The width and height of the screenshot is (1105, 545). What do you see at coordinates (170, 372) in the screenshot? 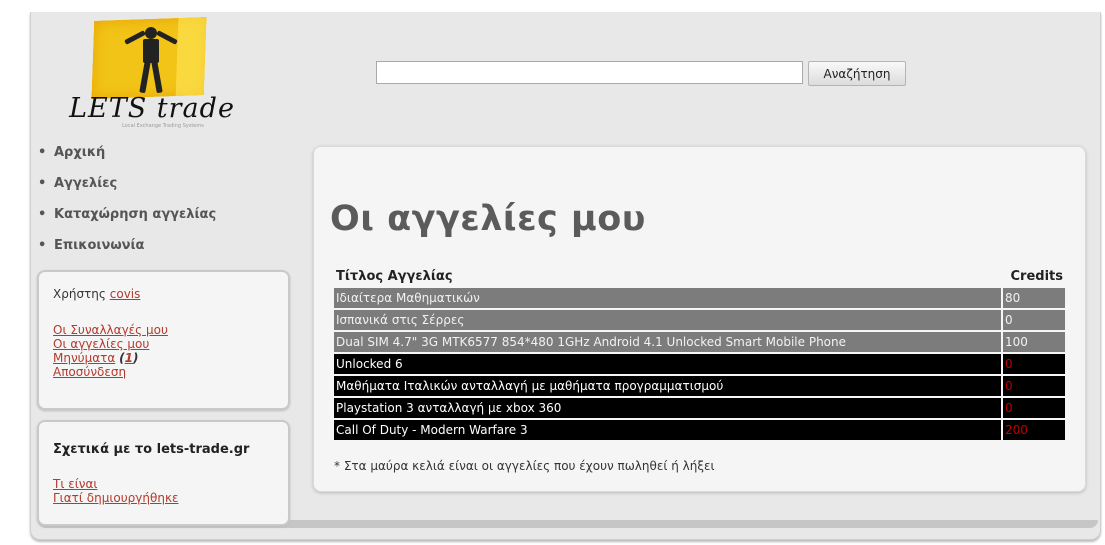
I see `logout-link: Αποσύνδεση` at bounding box center [170, 372].